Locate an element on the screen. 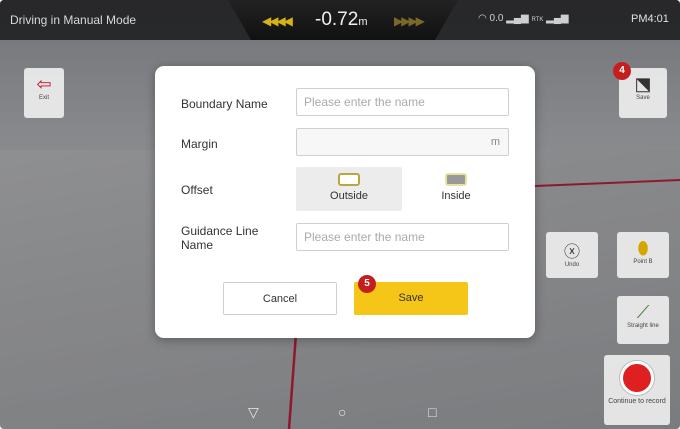 Image resolution: width=680 pixels, height=429 pixels. point-b-button: ⬮ Point B is located at coordinates (643, 255).